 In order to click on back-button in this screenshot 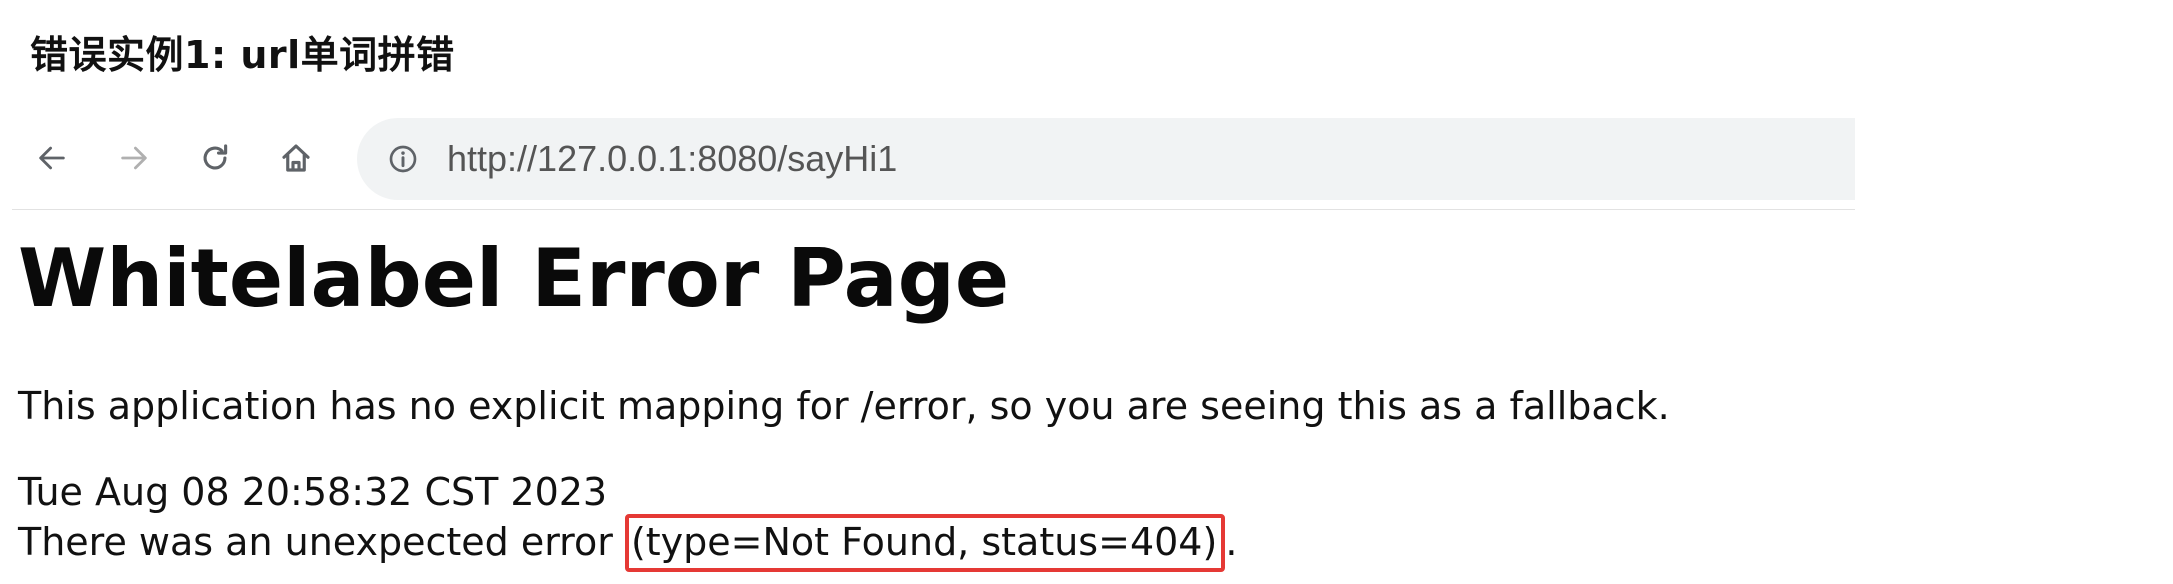, I will do `click(52, 158)`.